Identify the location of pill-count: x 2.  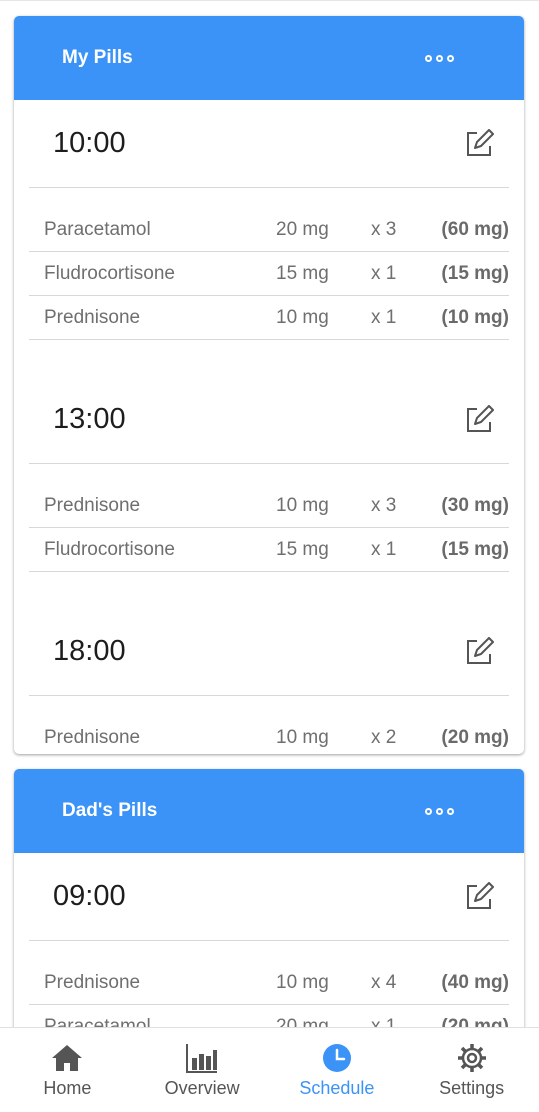
(384, 737).